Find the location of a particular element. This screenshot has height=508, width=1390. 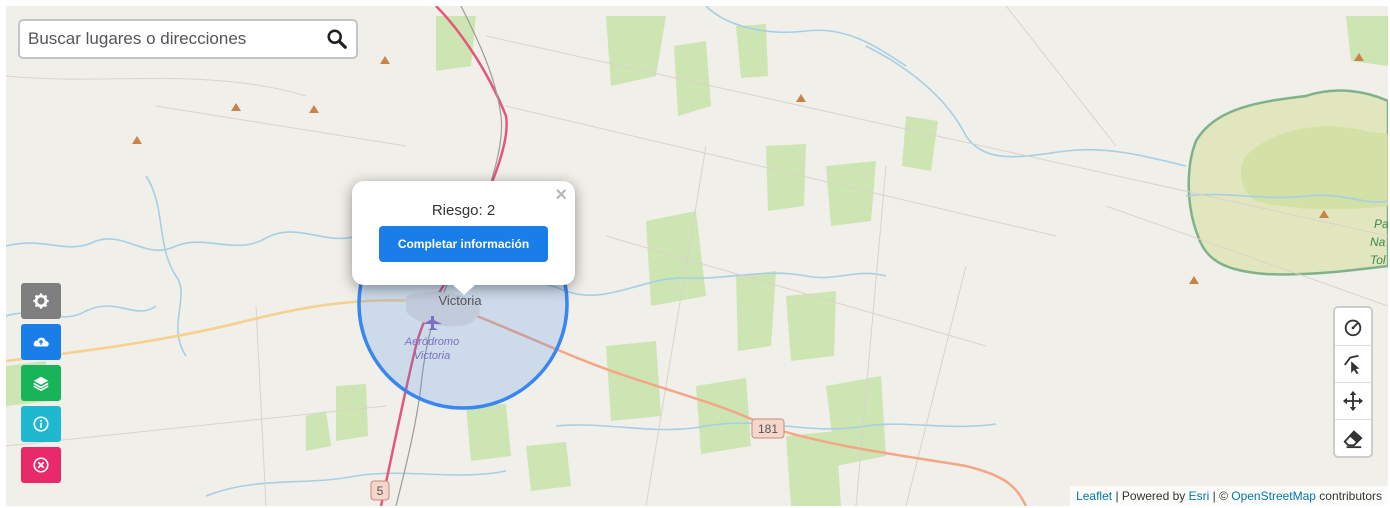

cloud-upload-icon is located at coordinates (41, 342).